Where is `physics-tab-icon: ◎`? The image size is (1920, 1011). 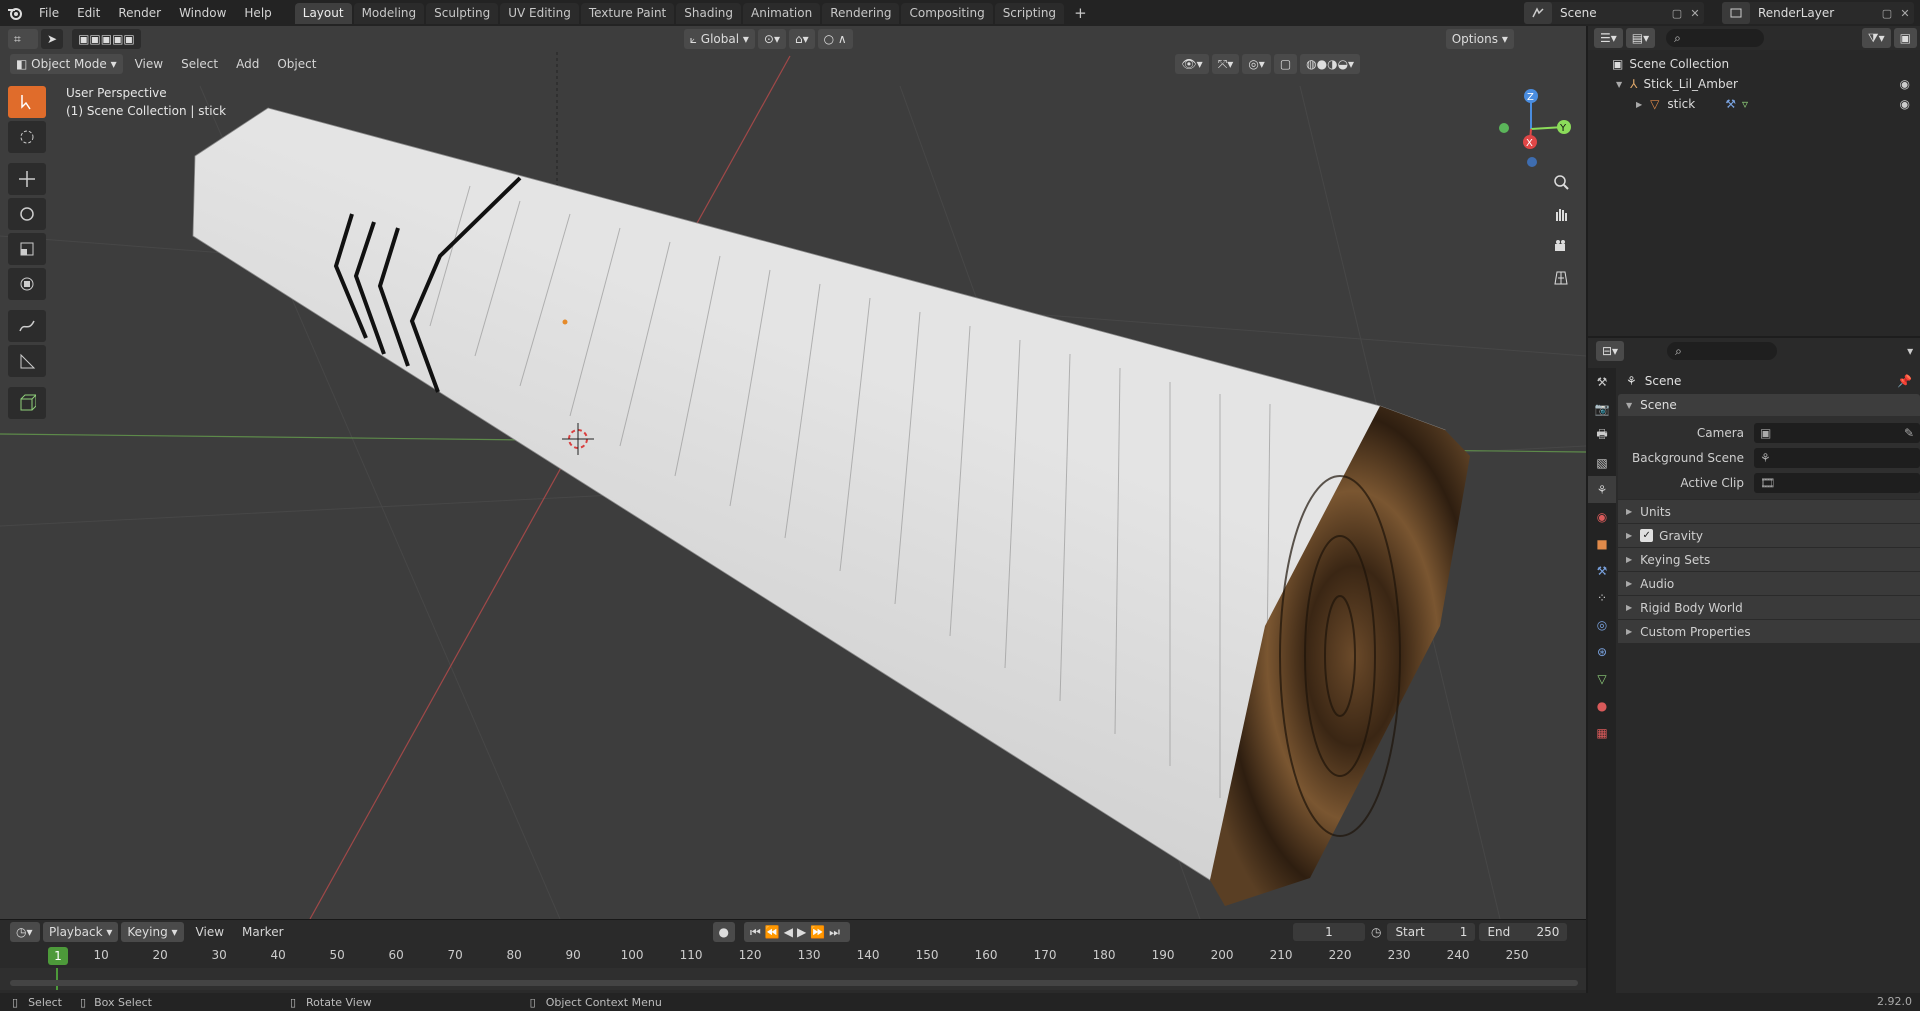
physics-tab-icon: ◎ is located at coordinates (1602, 624).